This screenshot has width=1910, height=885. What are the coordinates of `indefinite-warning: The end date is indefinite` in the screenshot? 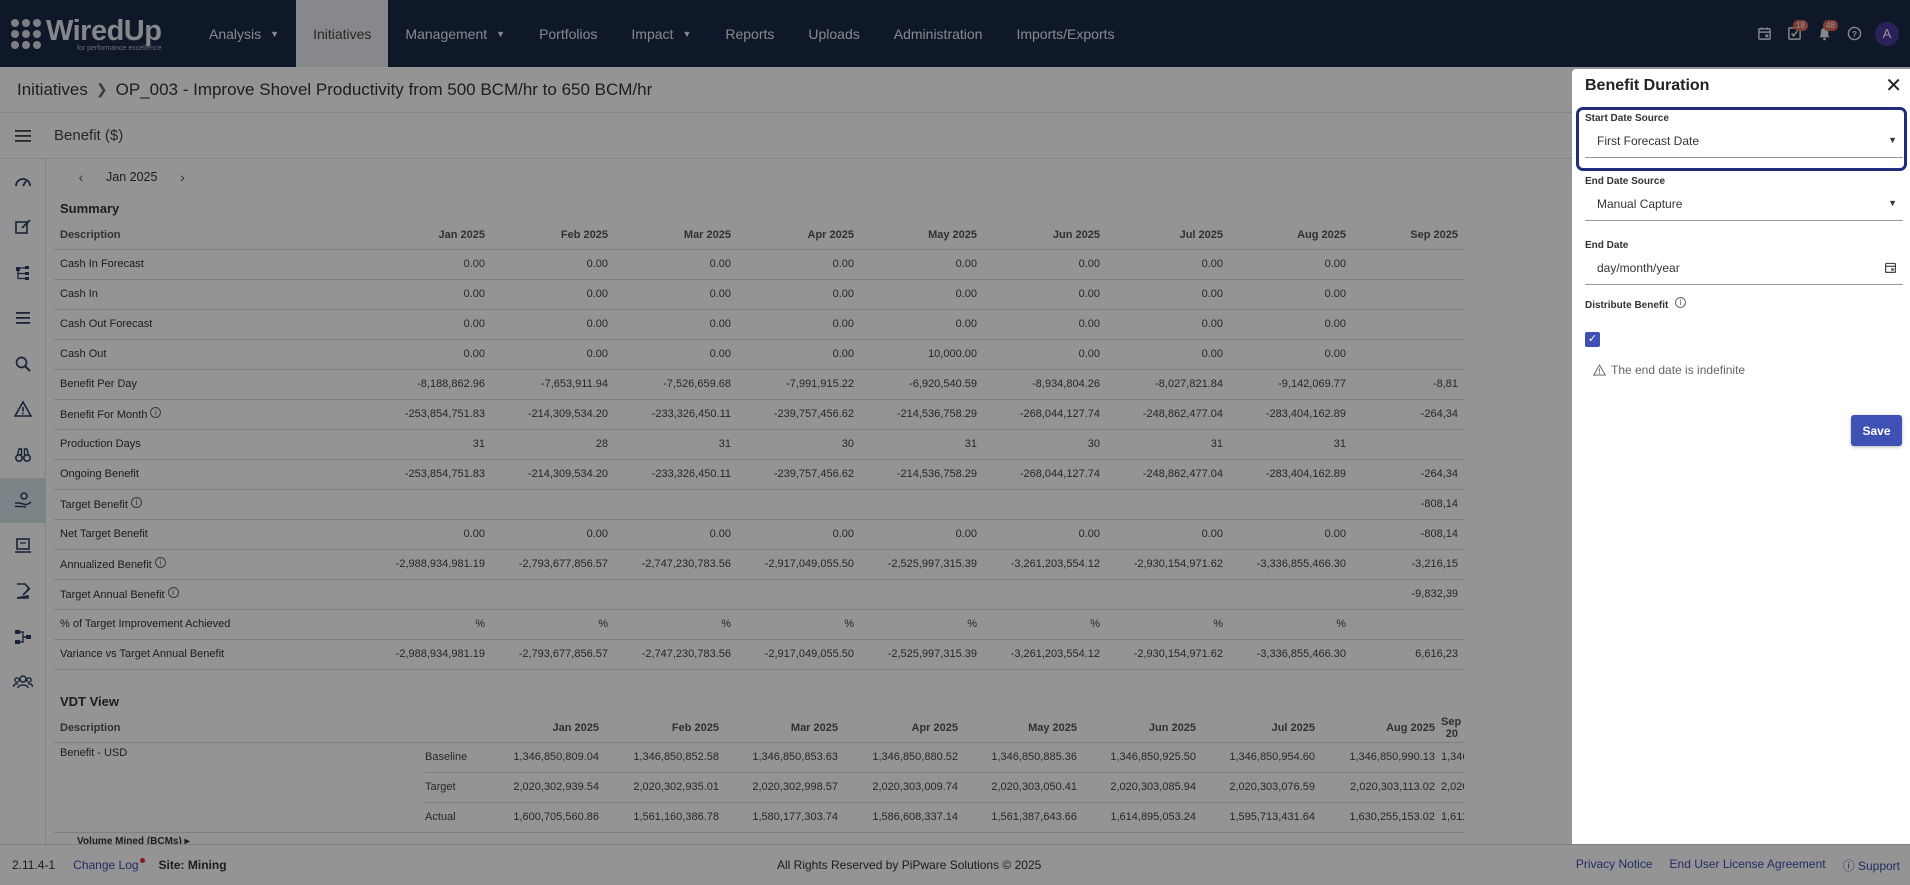 It's located at (1669, 370).